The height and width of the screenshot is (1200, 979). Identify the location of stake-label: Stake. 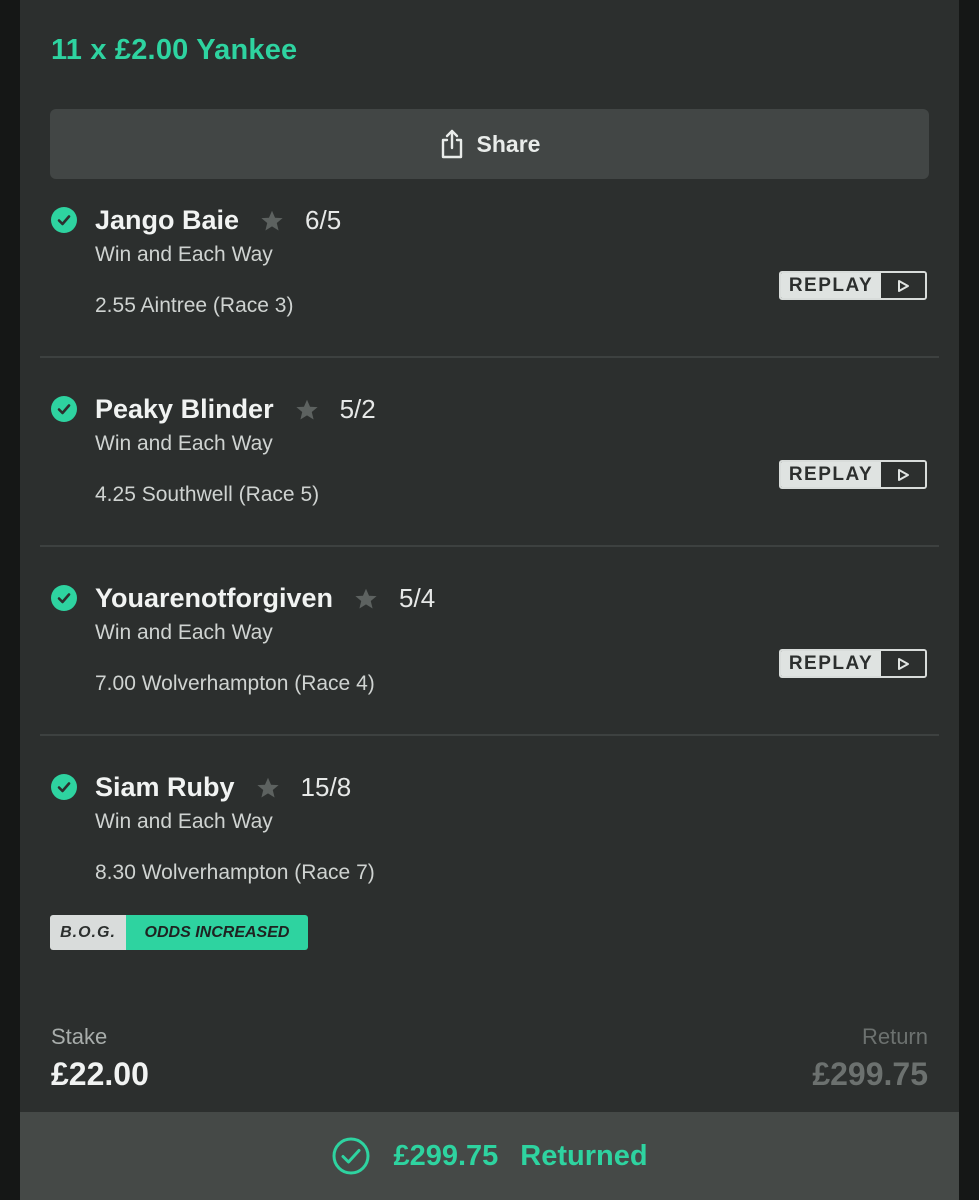
(79, 1036).